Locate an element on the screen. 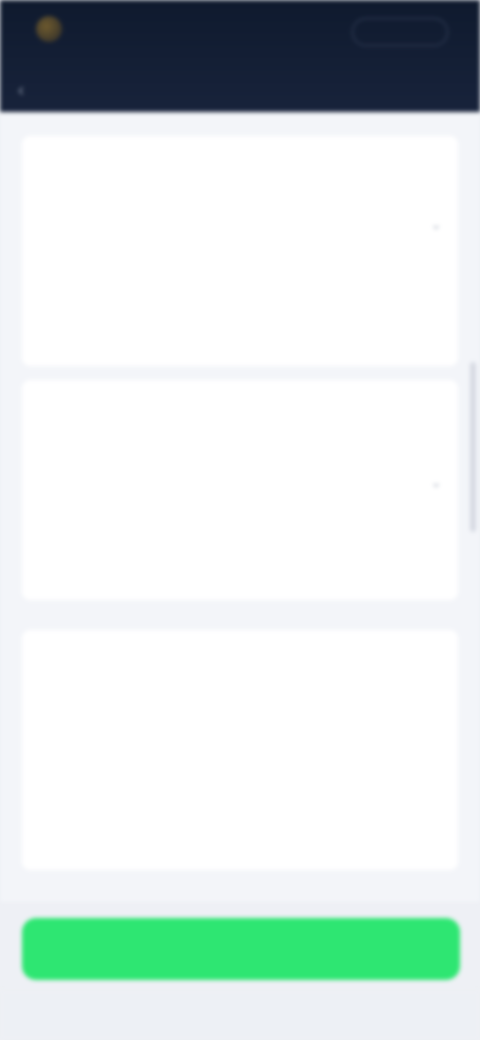 Image resolution: width=480 pixels, height=1040 pixels. bottom-bar is located at coordinates (240, 1015).